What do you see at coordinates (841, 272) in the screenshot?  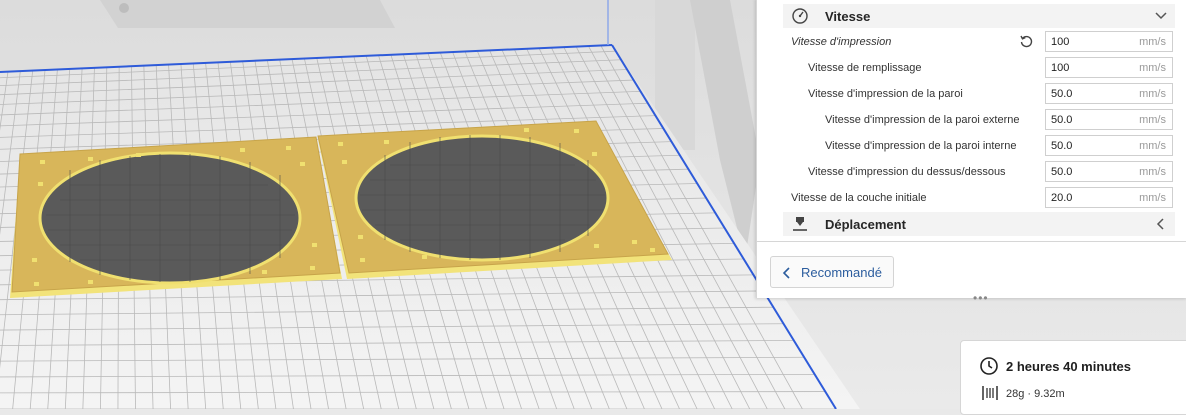 I see `recommended-button-label: Recommandé` at bounding box center [841, 272].